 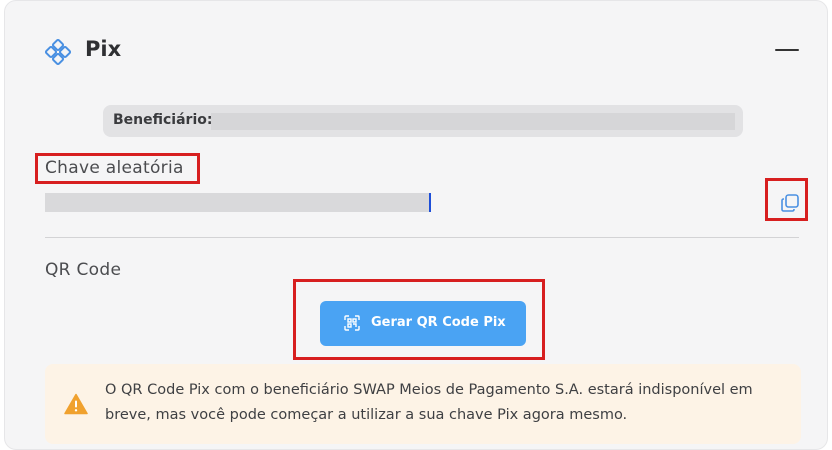 I want to click on beneficiary-box: Beneficiário:, so click(x=423, y=121).